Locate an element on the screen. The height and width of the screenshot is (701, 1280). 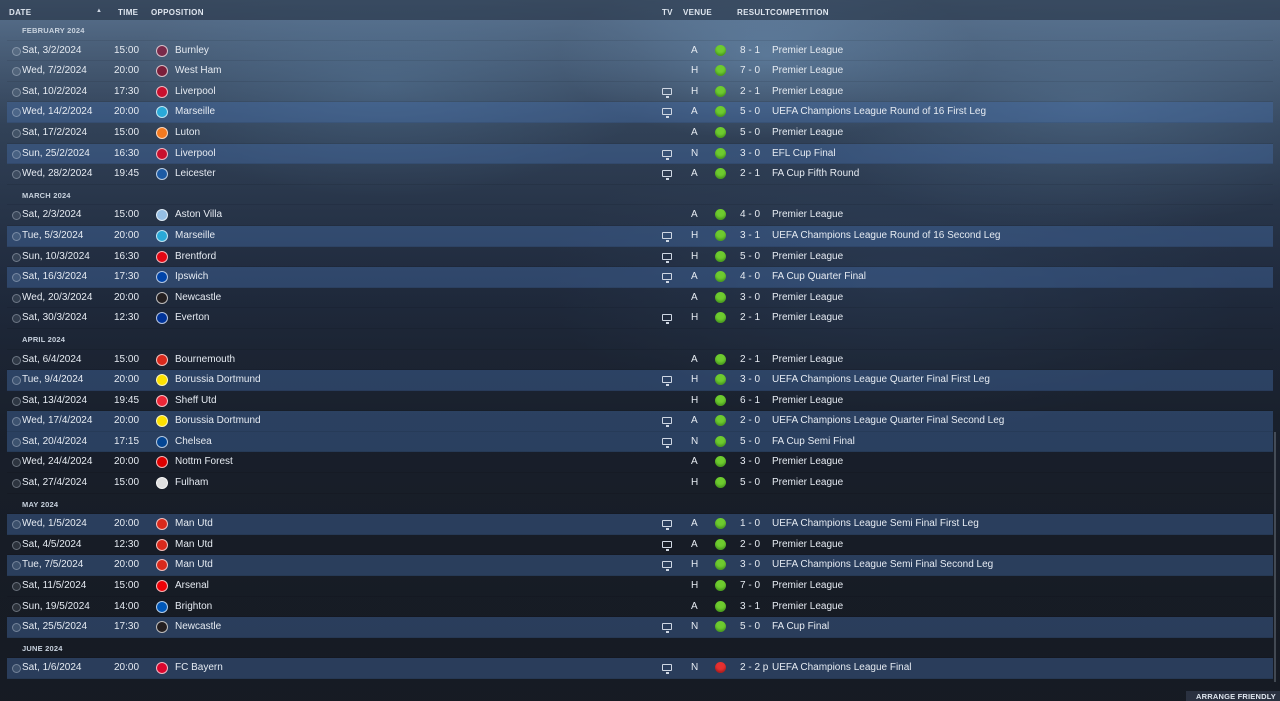
fixture-competition: FA Cup Fifth Round is located at coordinates (815, 173).